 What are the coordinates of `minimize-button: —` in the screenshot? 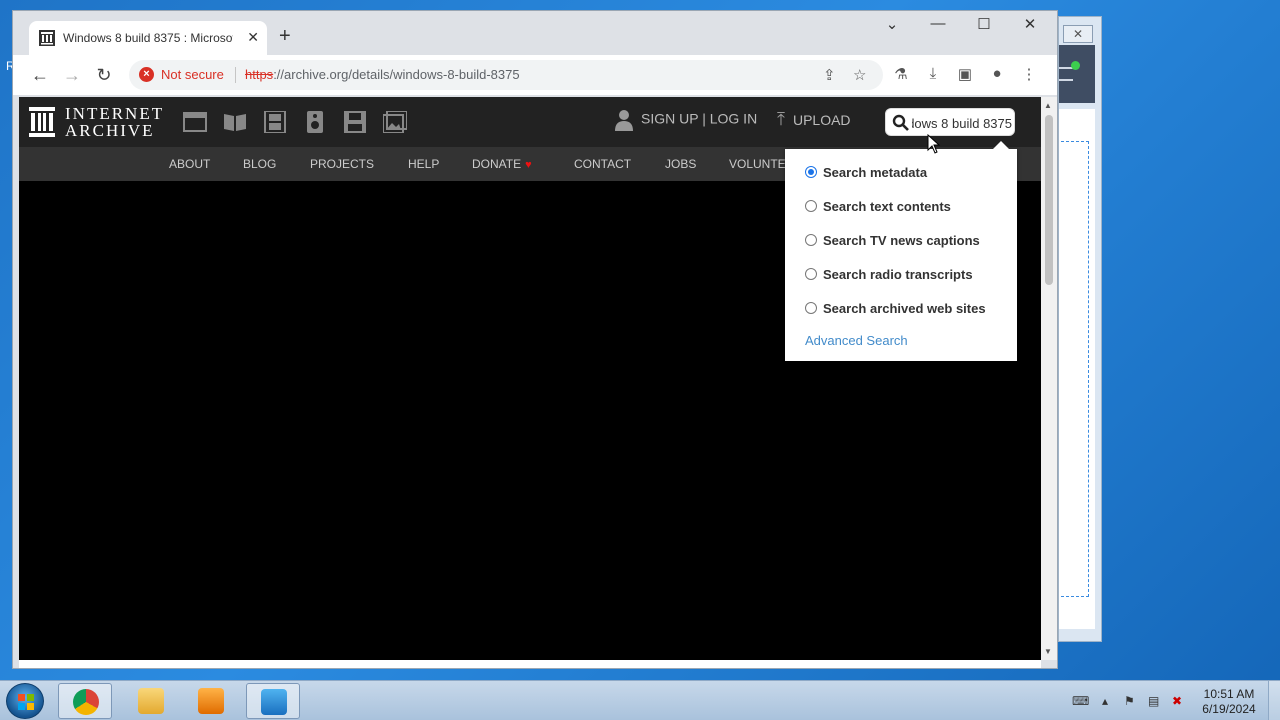 It's located at (938, 23).